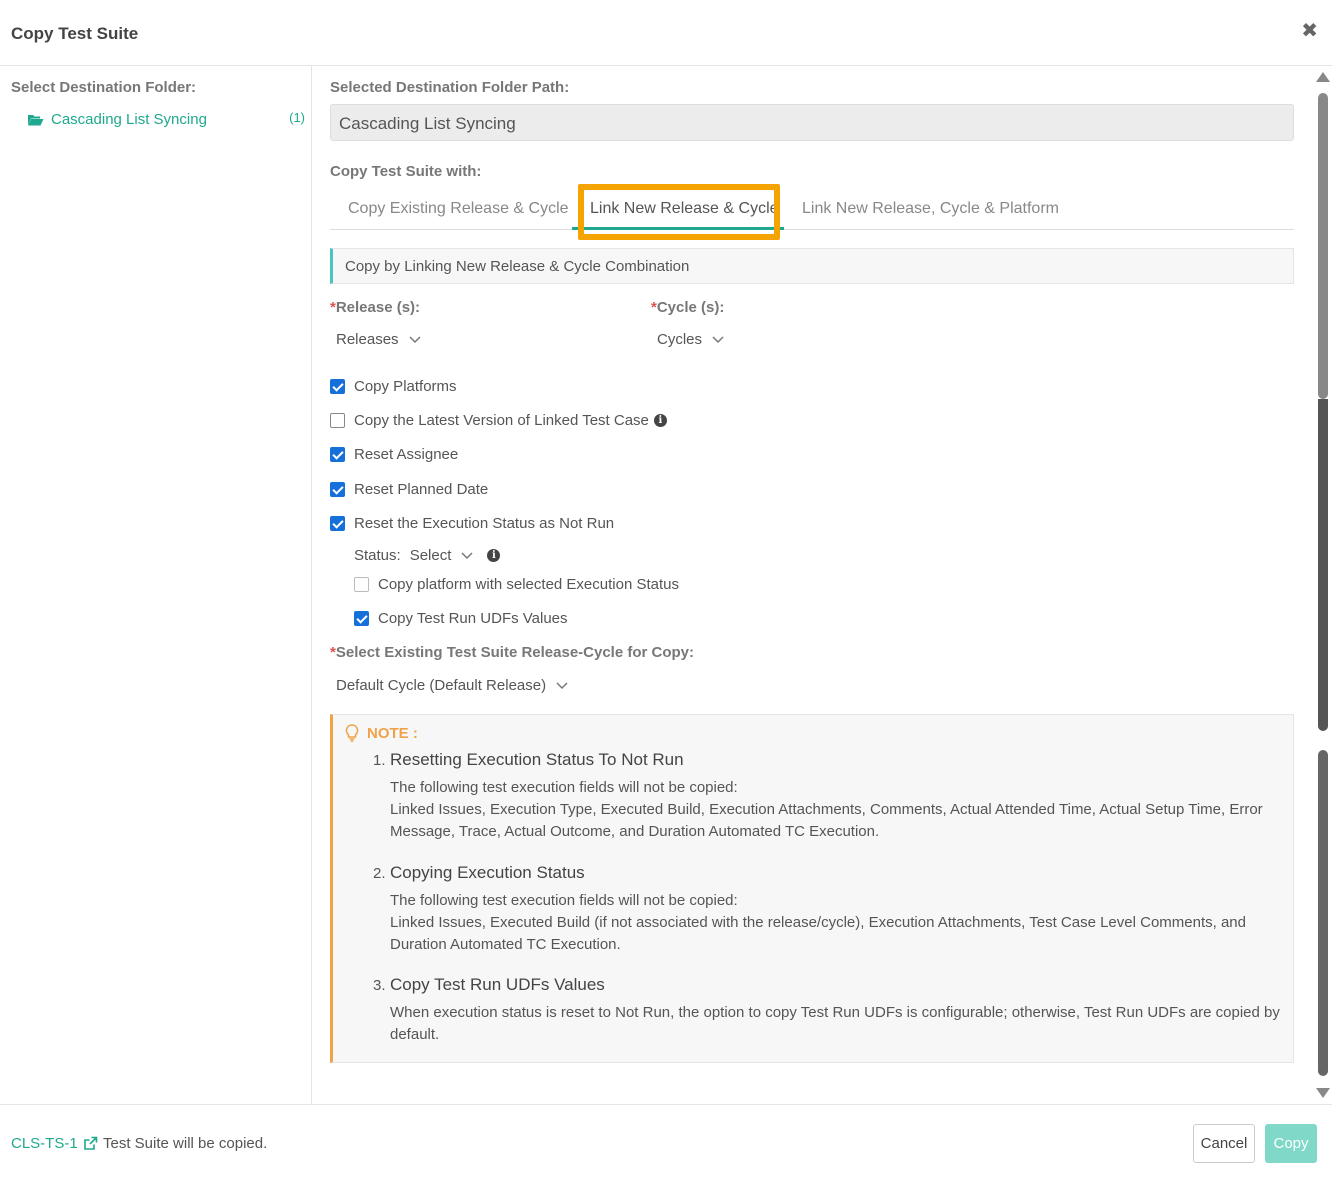 The image size is (1332, 1178). What do you see at coordinates (441, 685) in the screenshot?
I see `existing-value: Default Cycle (Default Release)` at bounding box center [441, 685].